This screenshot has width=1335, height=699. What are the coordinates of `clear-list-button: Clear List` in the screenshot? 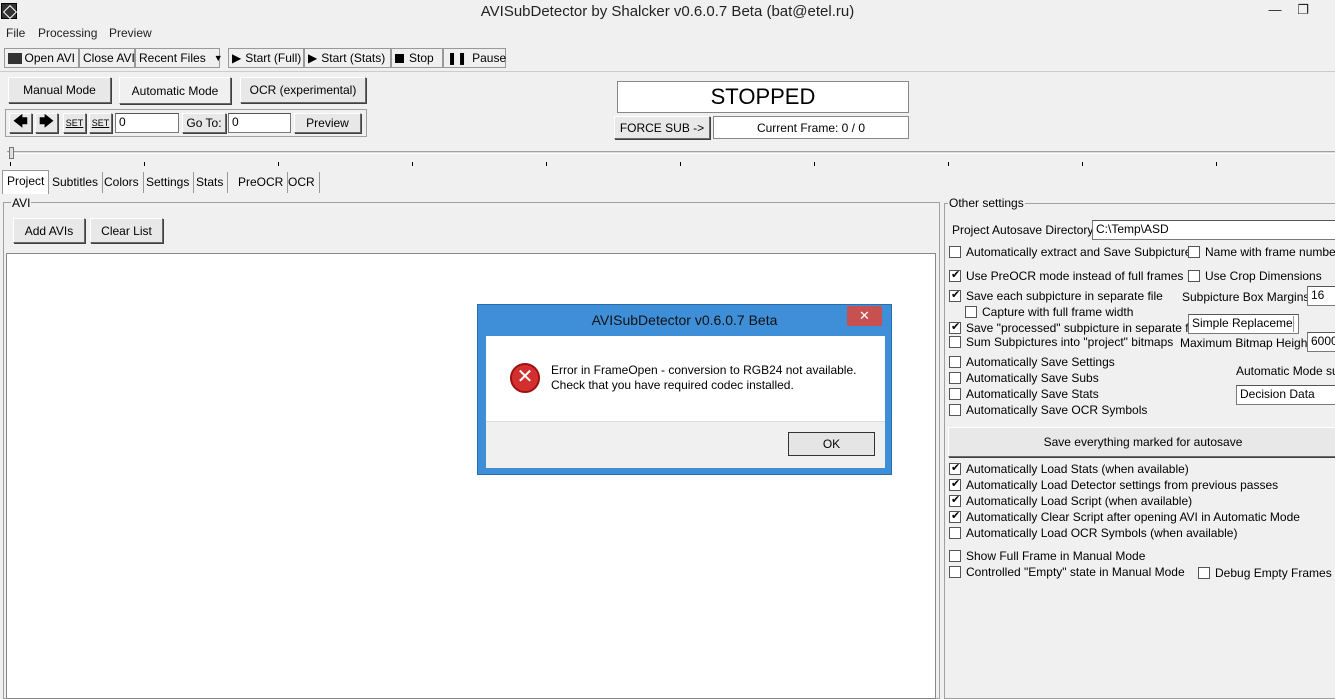 It's located at (126, 230).